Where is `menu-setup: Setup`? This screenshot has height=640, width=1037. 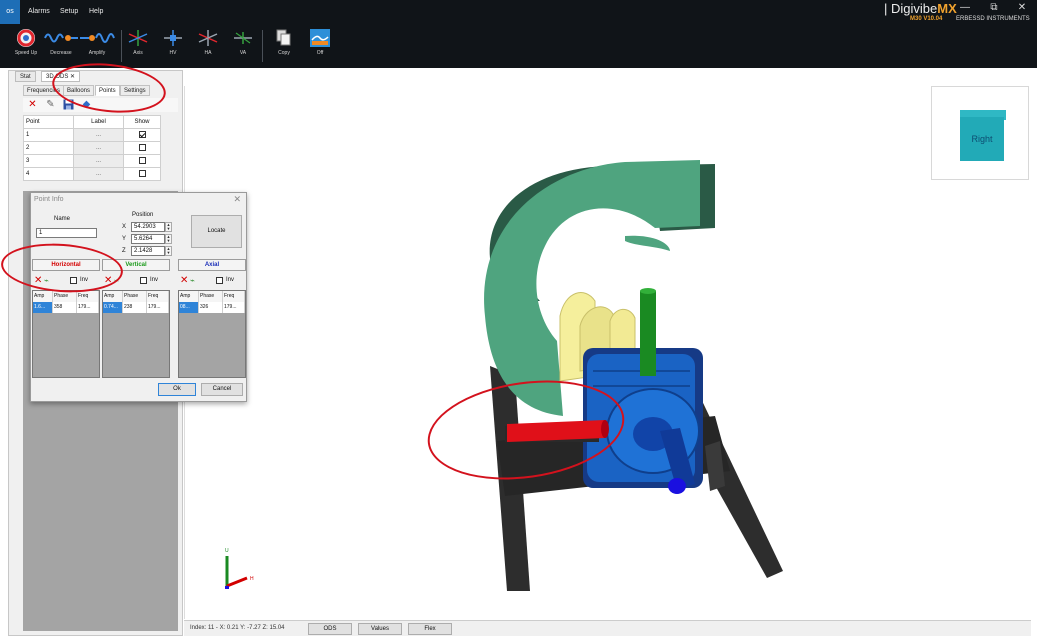
menu-setup: Setup is located at coordinates (69, 12).